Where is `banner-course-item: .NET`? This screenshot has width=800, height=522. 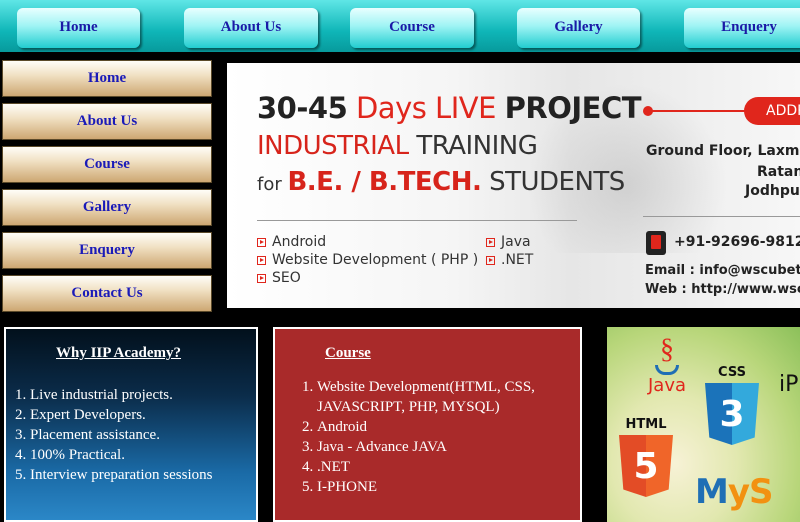 banner-course-item: .NET is located at coordinates (509, 260).